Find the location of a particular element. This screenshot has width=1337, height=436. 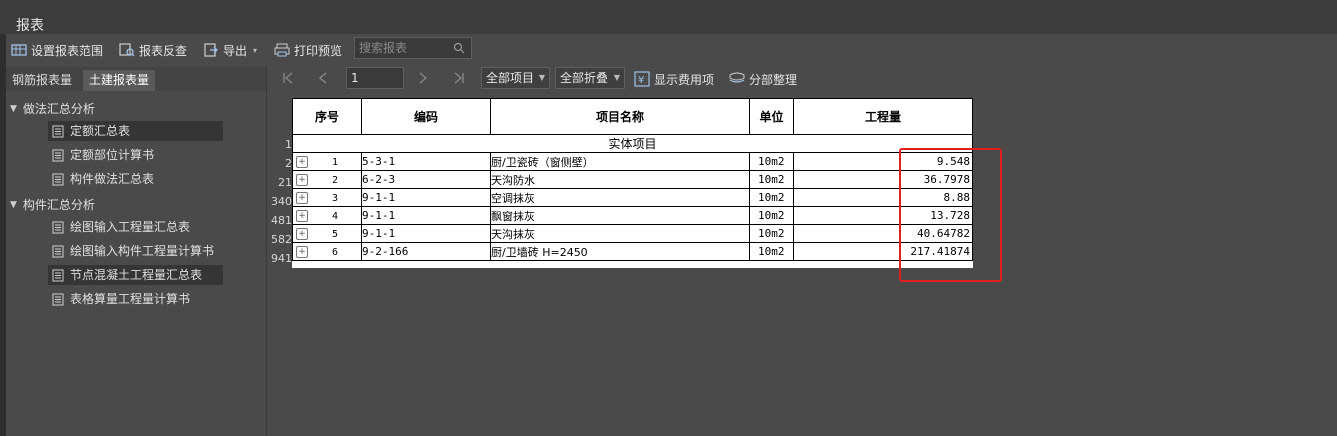

tree-item-table-calc: 表格算量工程量计算书 is located at coordinates (121, 299).